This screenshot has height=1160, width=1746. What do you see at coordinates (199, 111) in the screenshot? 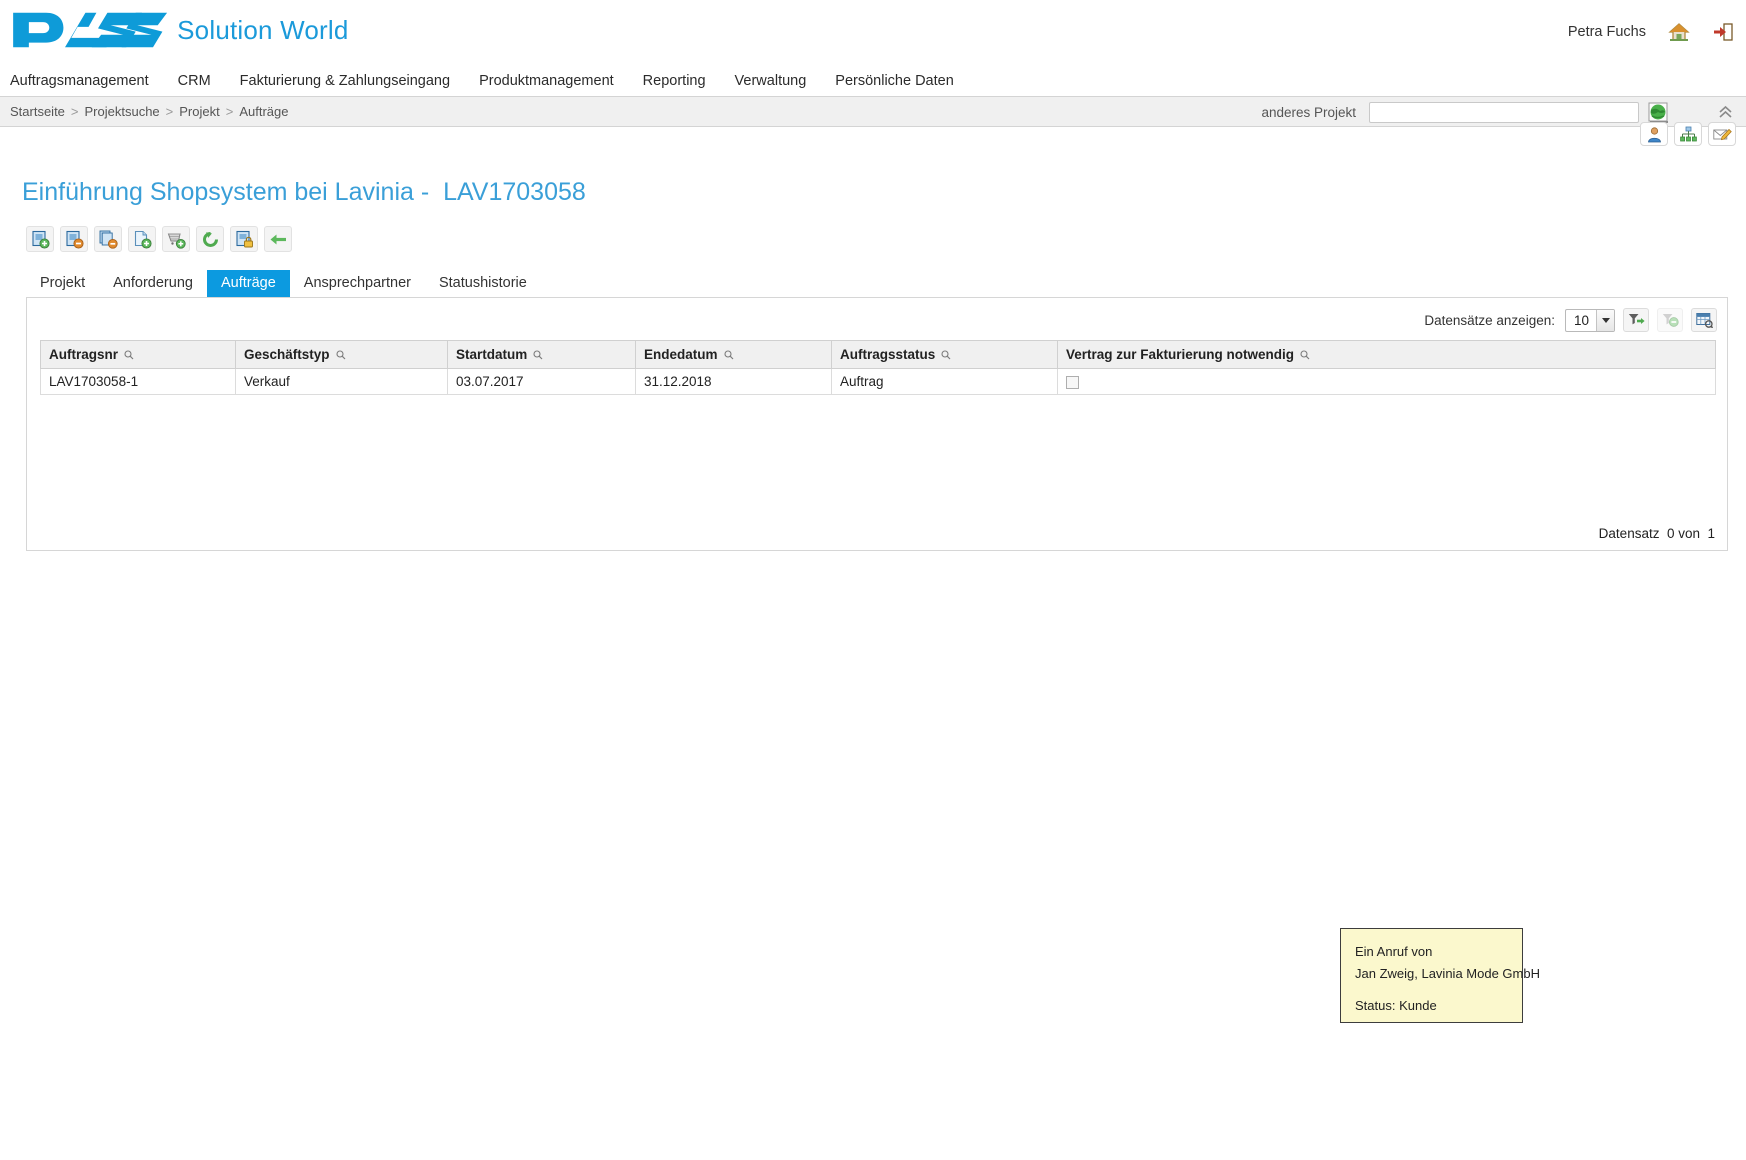
I see `breadcrumb-item-projekt: Projekt` at bounding box center [199, 111].